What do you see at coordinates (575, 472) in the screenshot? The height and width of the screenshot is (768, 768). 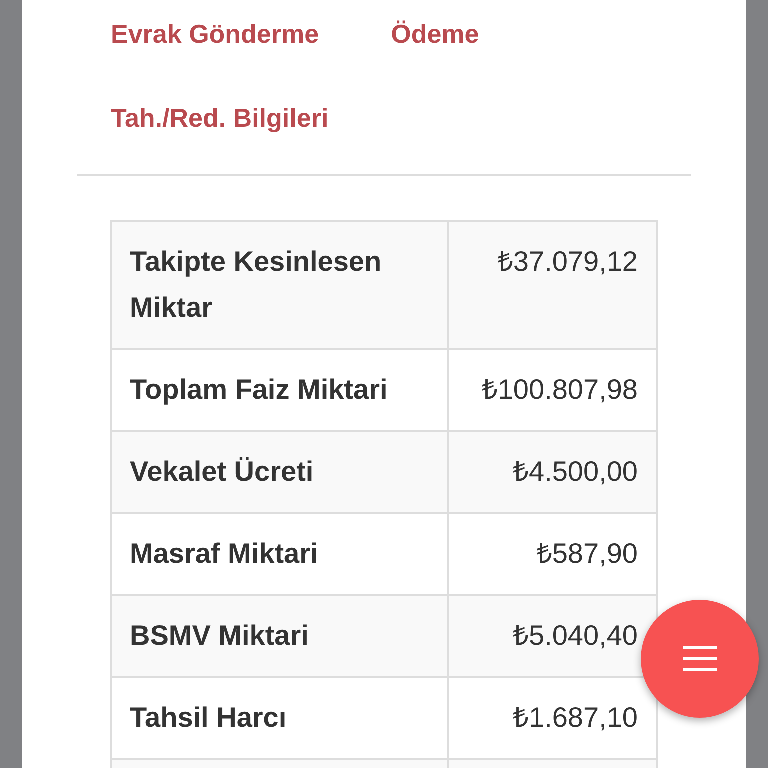 I see `amount-cell-text: ₺4.500,00` at bounding box center [575, 472].